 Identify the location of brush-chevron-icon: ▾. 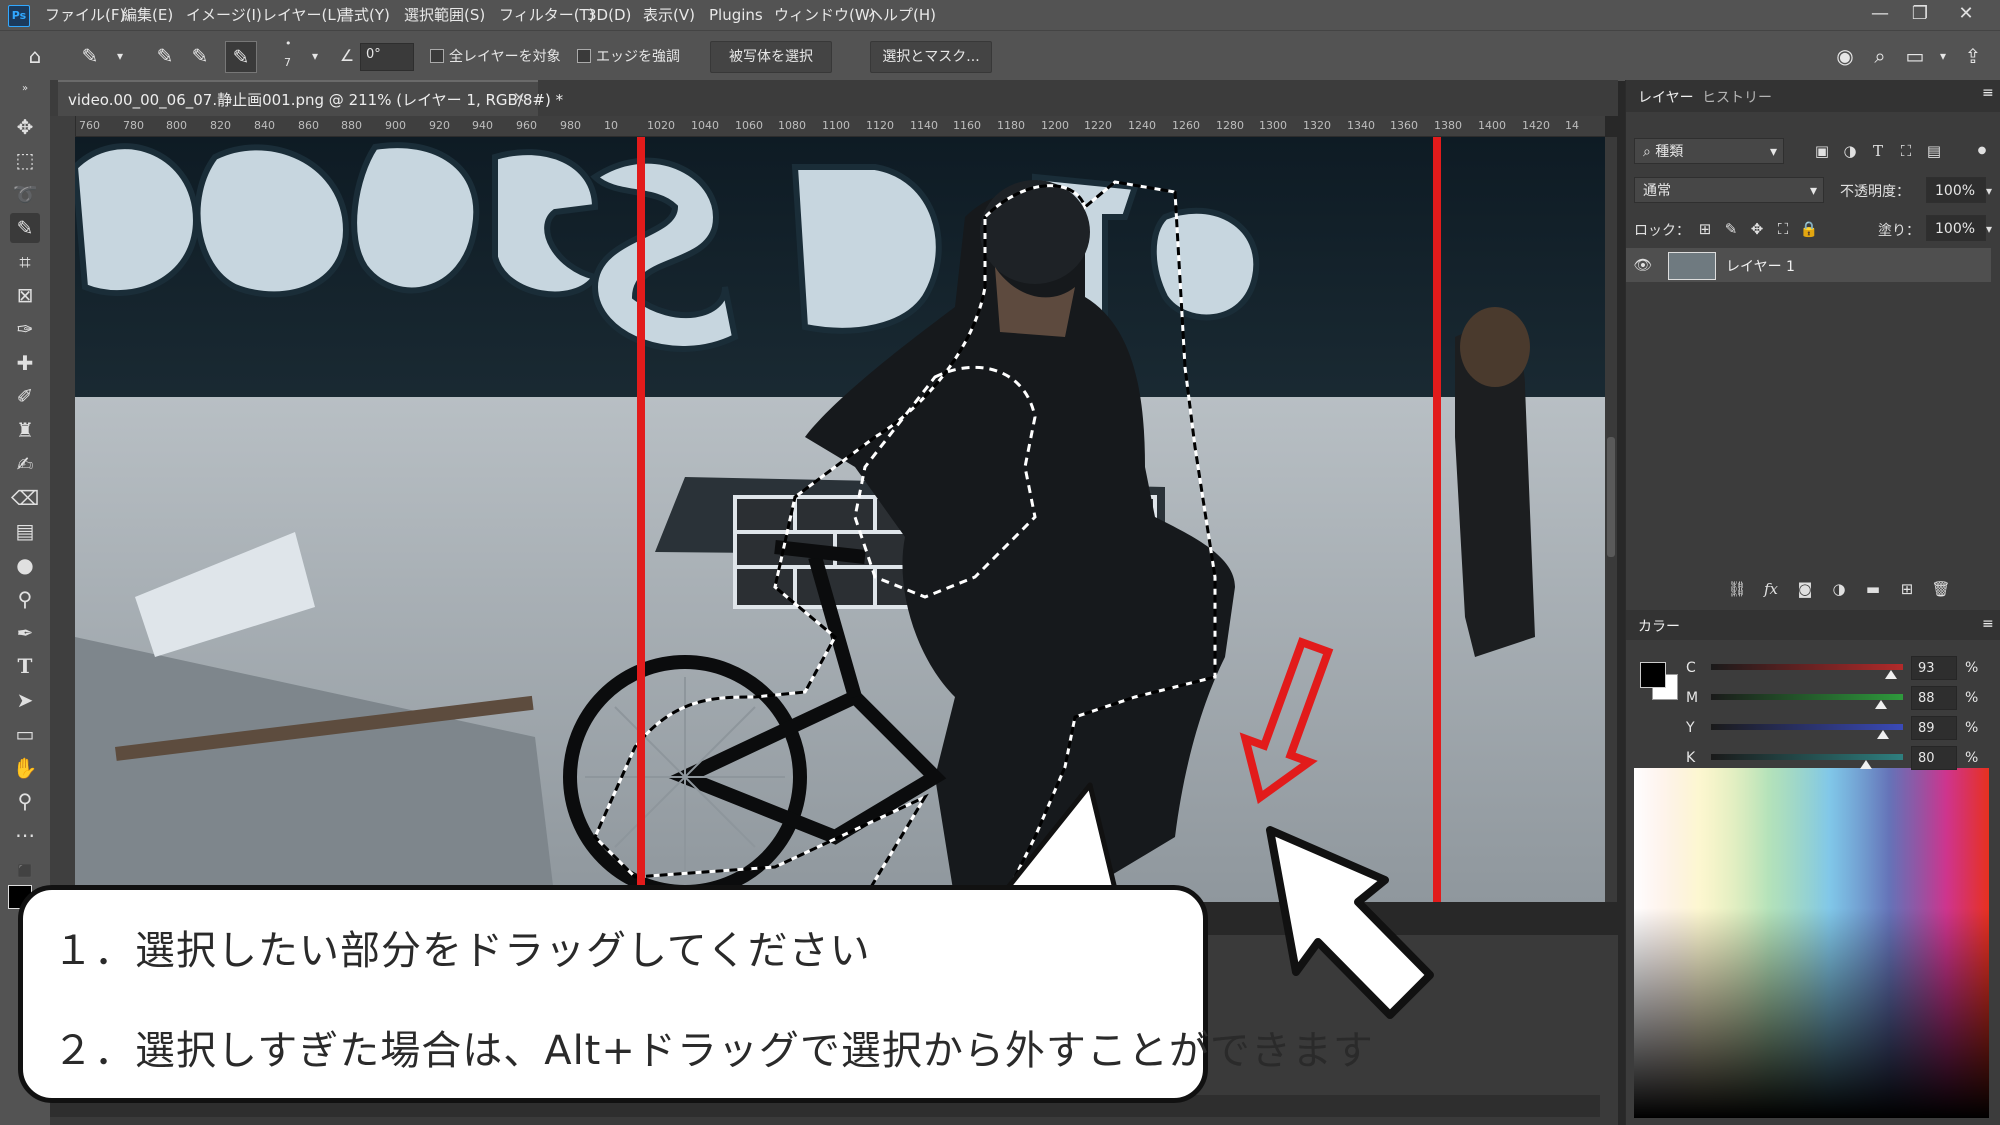
(315, 56).